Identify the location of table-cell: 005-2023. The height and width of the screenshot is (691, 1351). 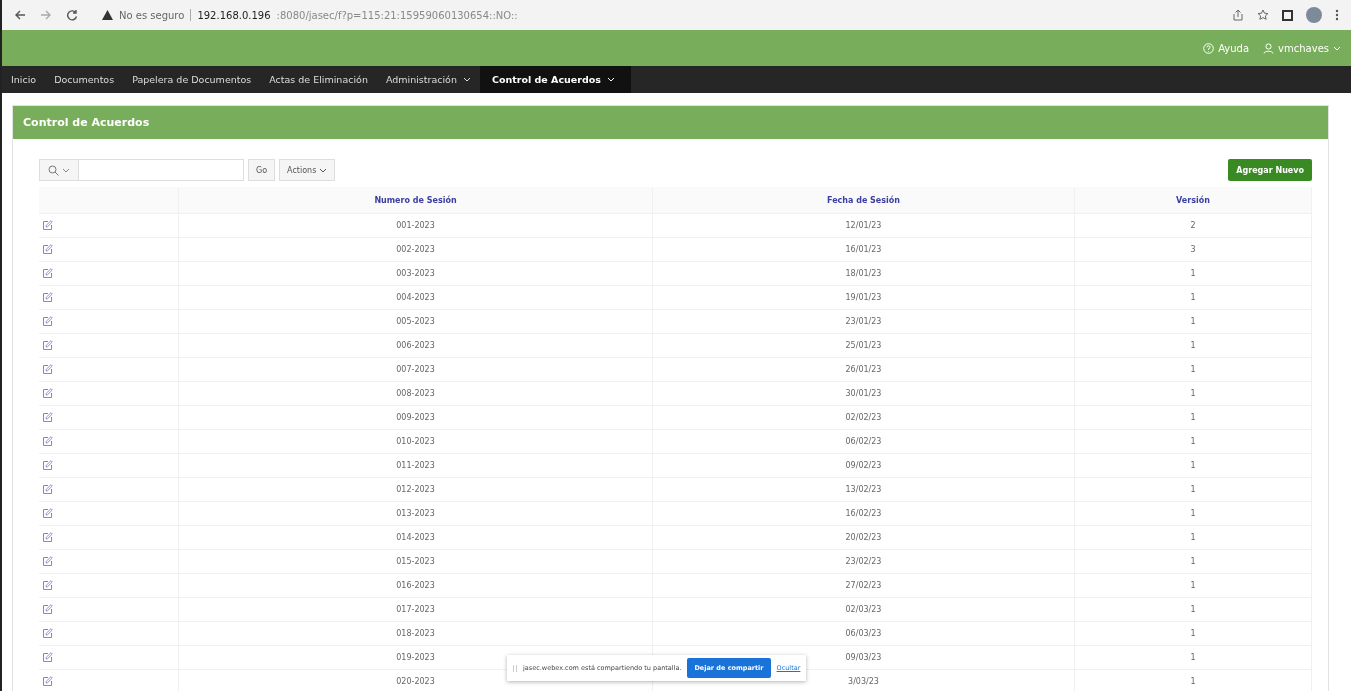
(416, 321).